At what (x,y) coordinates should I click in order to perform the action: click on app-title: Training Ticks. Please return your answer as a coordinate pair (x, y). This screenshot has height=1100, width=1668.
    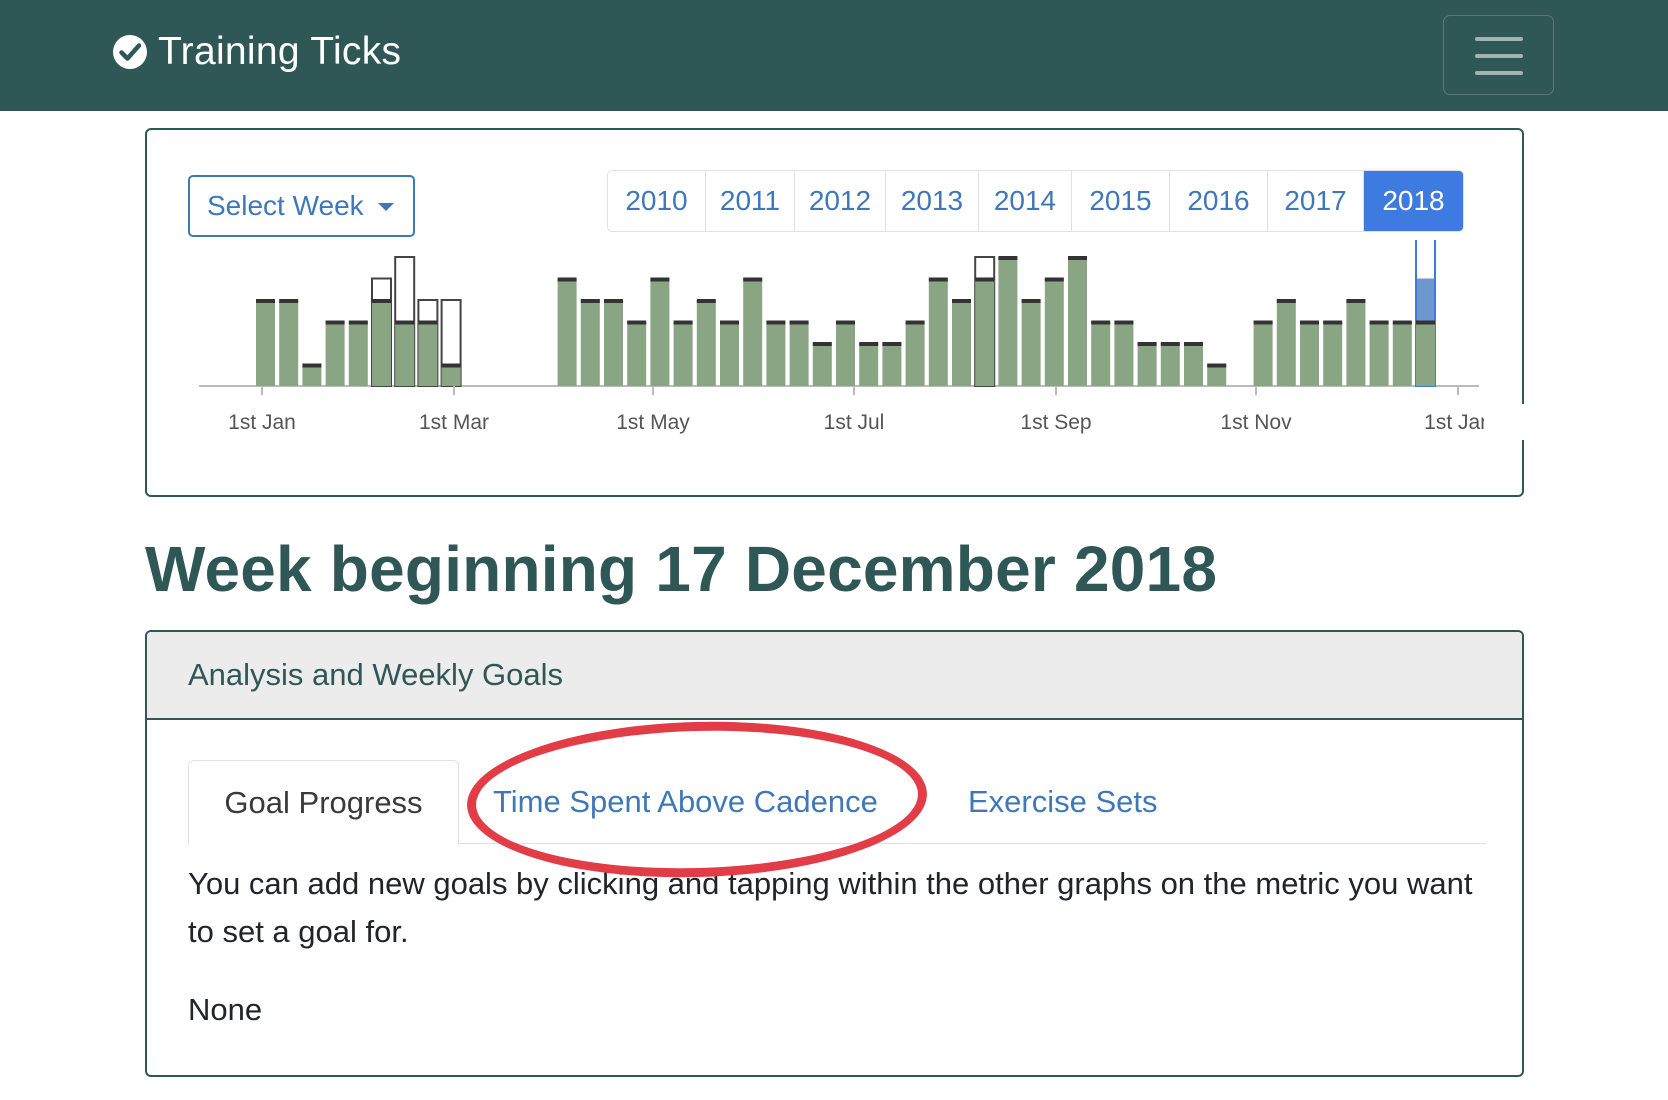
    Looking at the image, I should click on (280, 51).